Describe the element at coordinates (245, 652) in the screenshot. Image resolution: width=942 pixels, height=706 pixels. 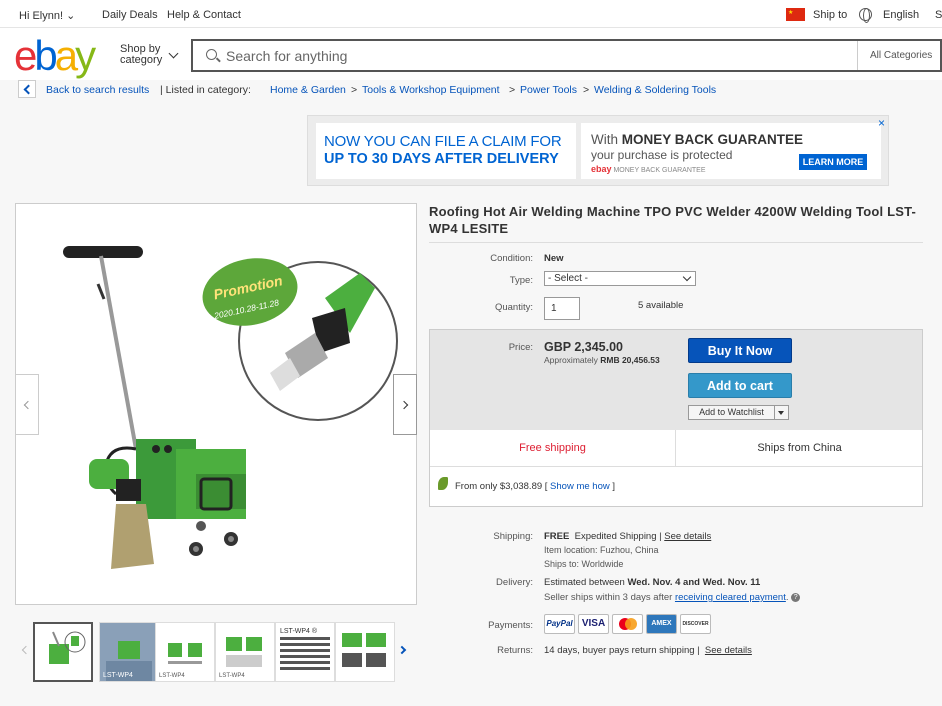
I see `thumbnail-4: LST-WP4` at that location.